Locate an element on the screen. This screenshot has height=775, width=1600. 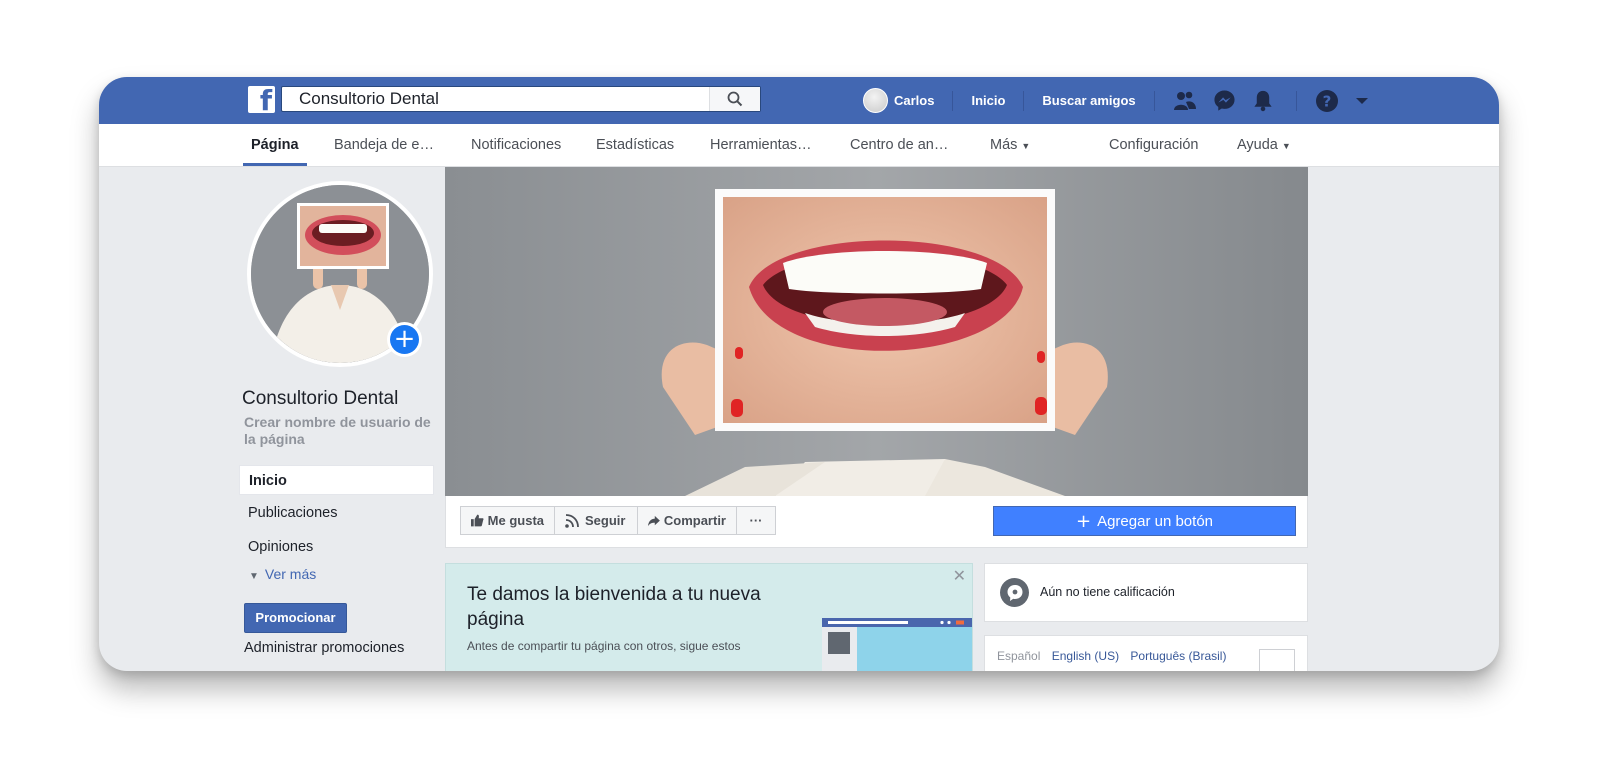
search-icon is located at coordinates (735, 99).